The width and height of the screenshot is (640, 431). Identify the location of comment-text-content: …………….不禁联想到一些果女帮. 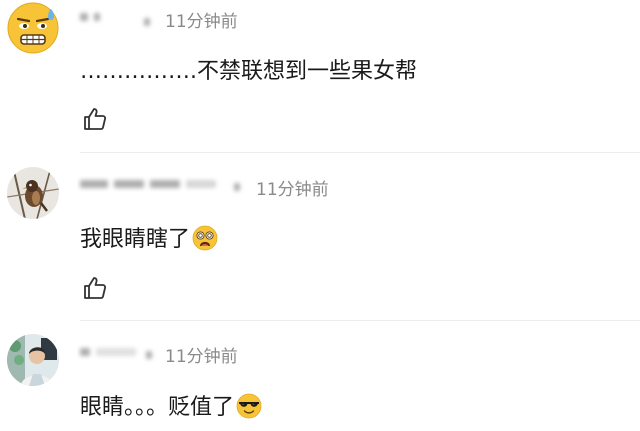
(248, 71).